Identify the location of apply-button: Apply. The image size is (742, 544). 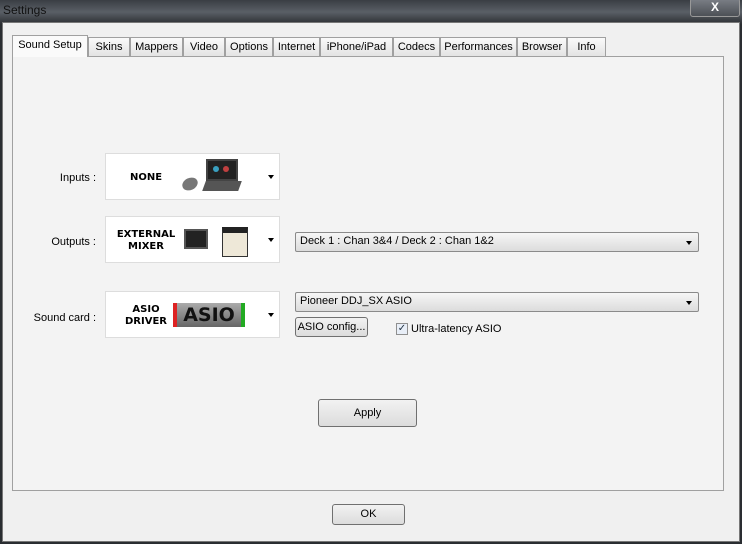
(367, 413).